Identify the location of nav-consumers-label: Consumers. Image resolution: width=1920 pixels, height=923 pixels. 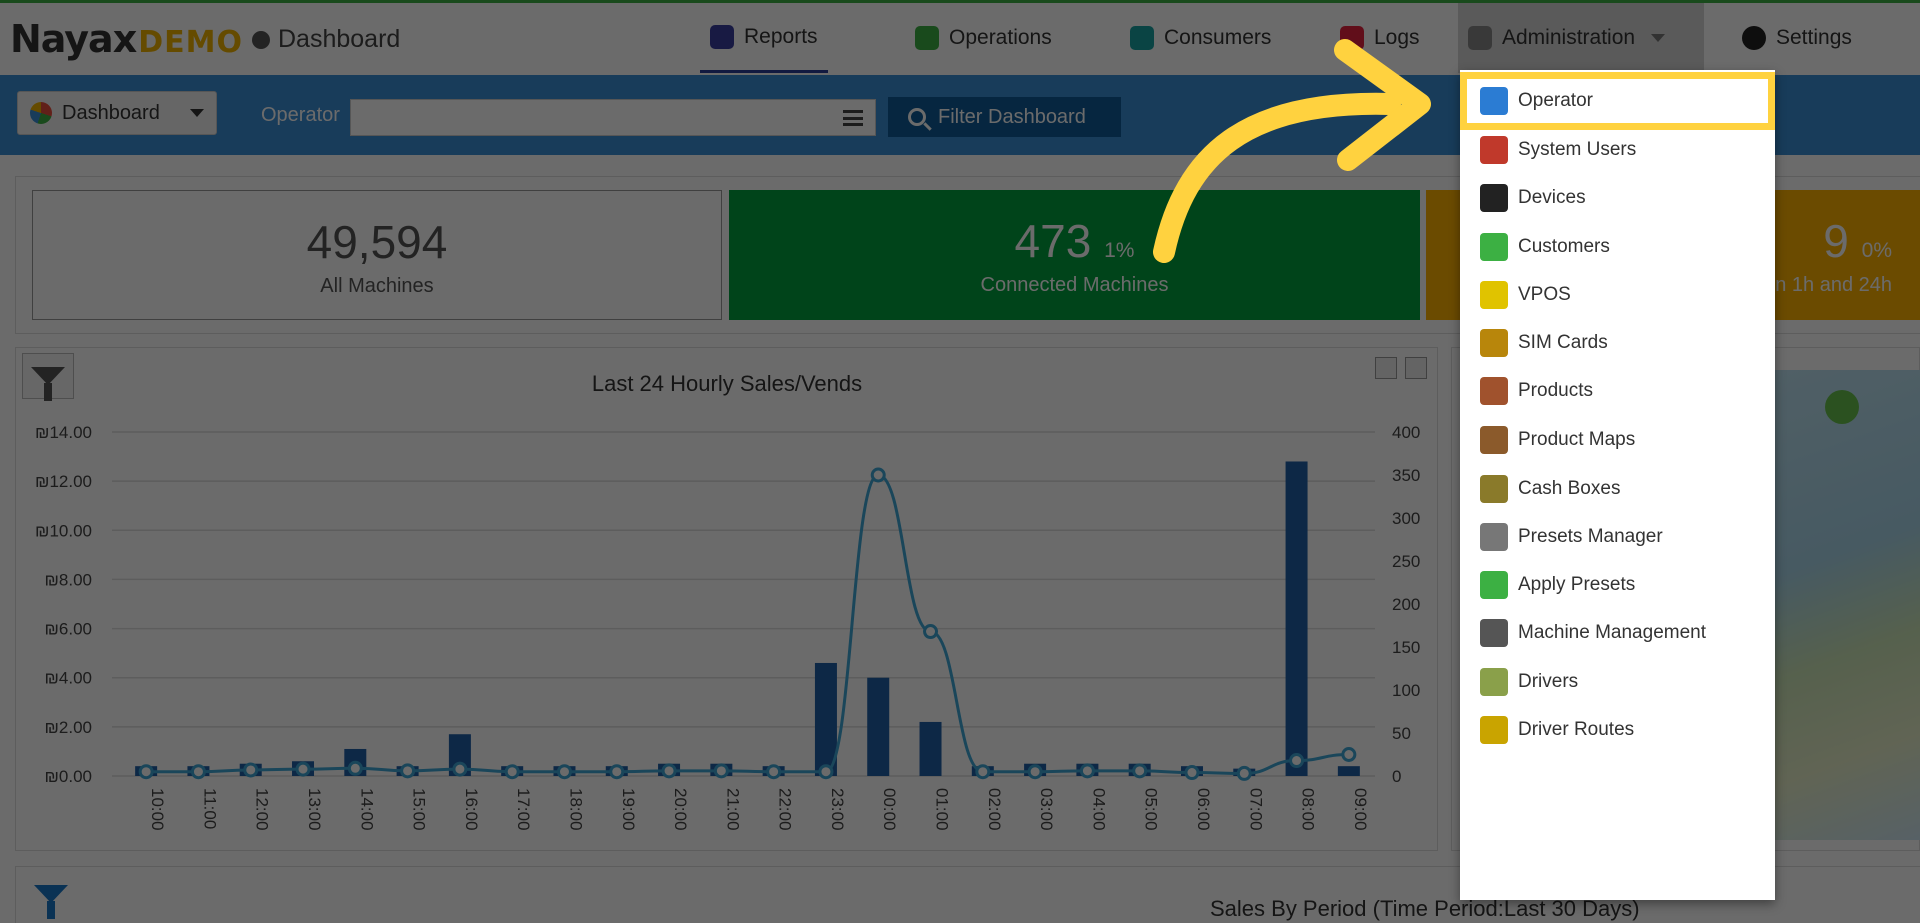
(1218, 37).